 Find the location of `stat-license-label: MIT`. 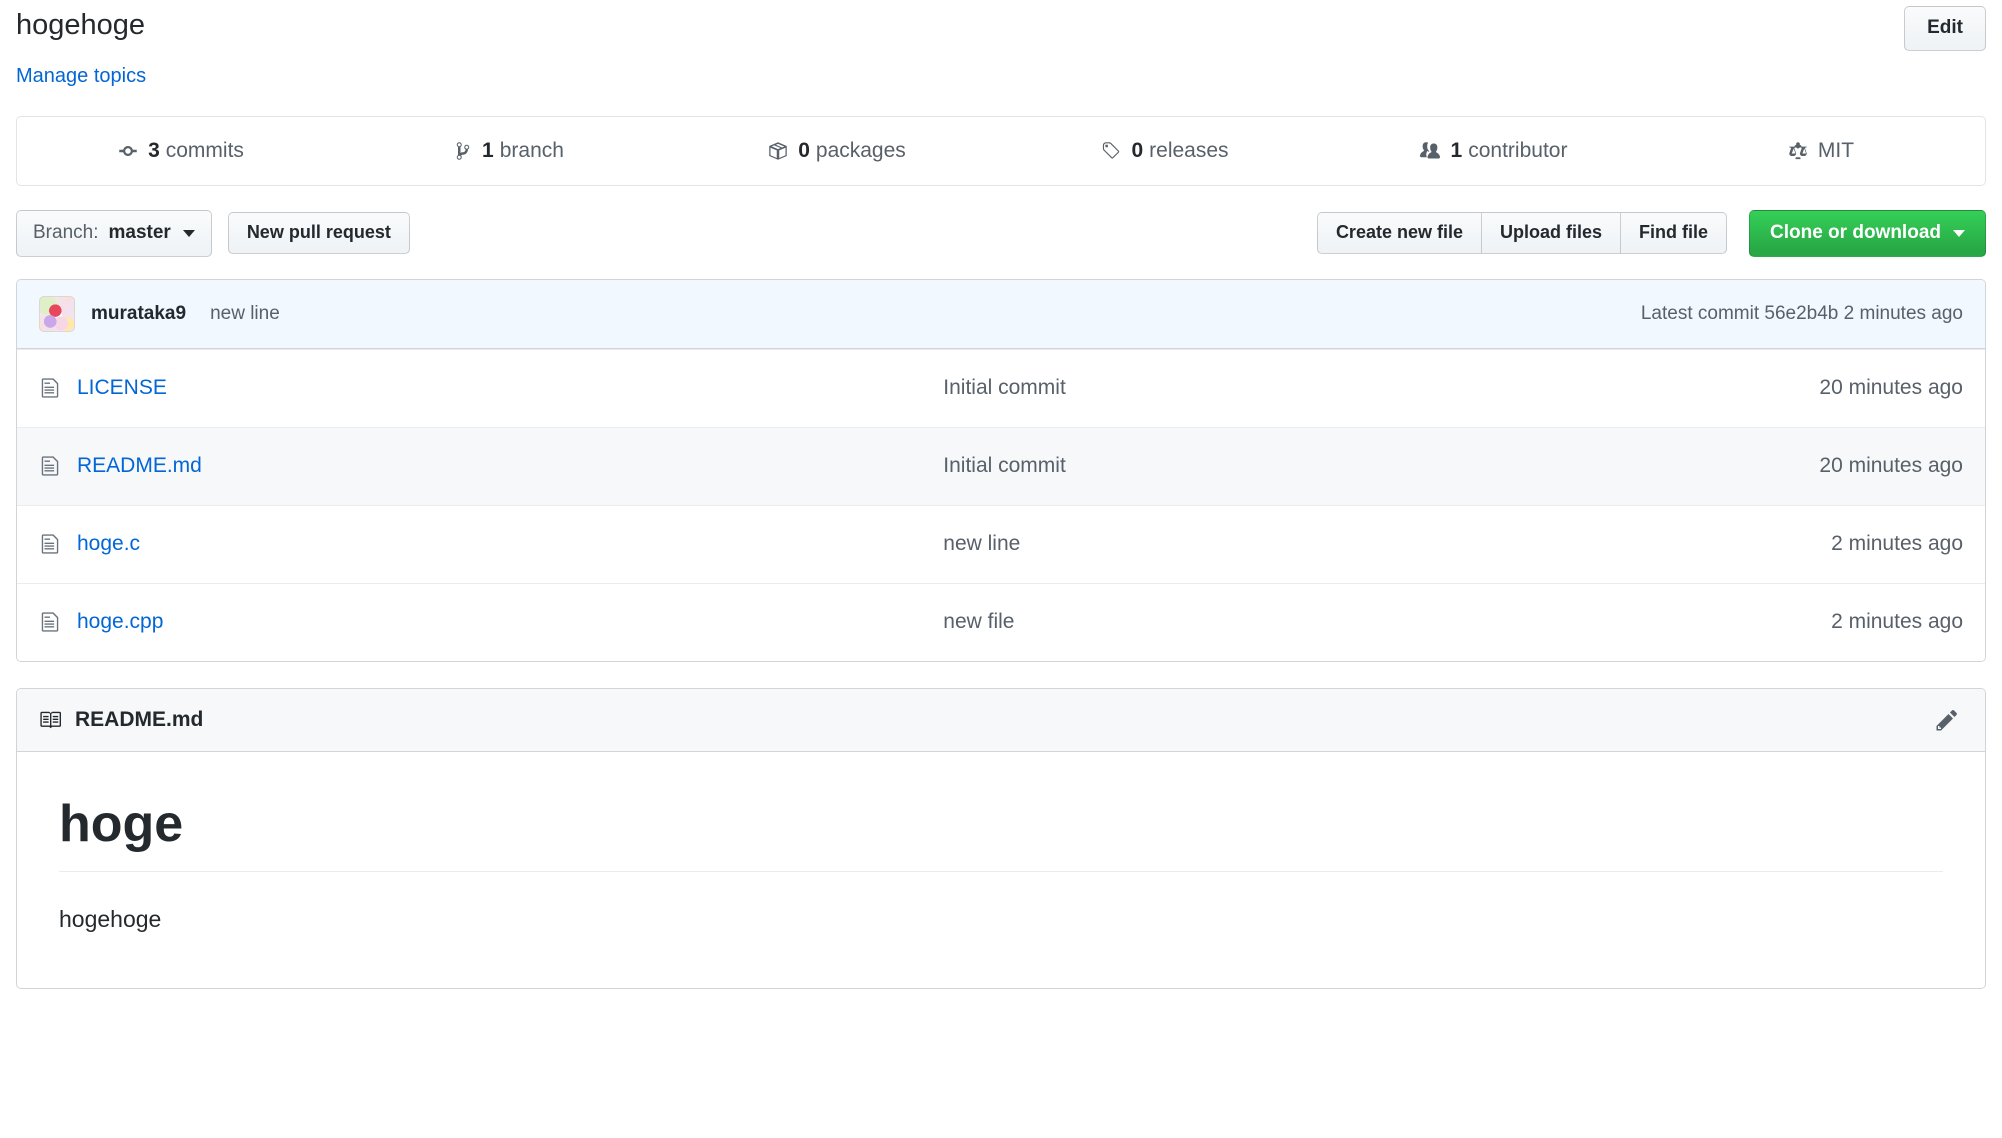

stat-license-label: MIT is located at coordinates (1836, 150).